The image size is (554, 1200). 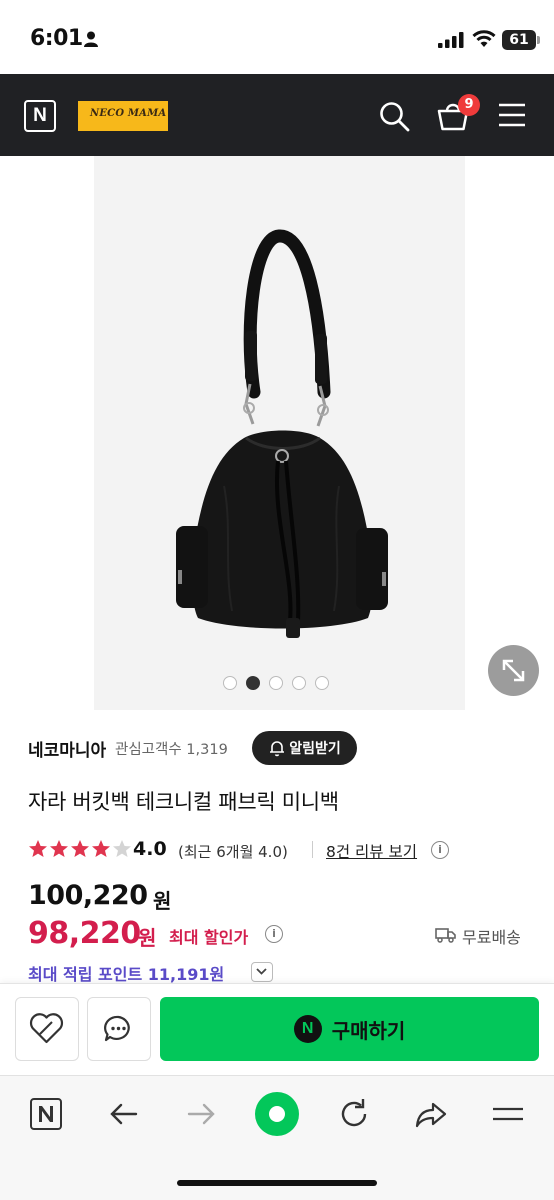 I want to click on purchase-action-bar: N 구매하기, so click(x=277, y=1029).